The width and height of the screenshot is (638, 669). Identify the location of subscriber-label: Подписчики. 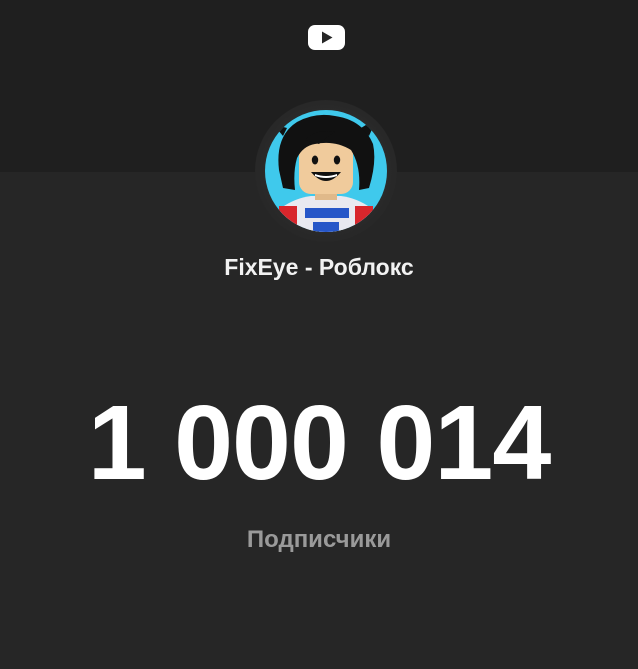
(319, 539).